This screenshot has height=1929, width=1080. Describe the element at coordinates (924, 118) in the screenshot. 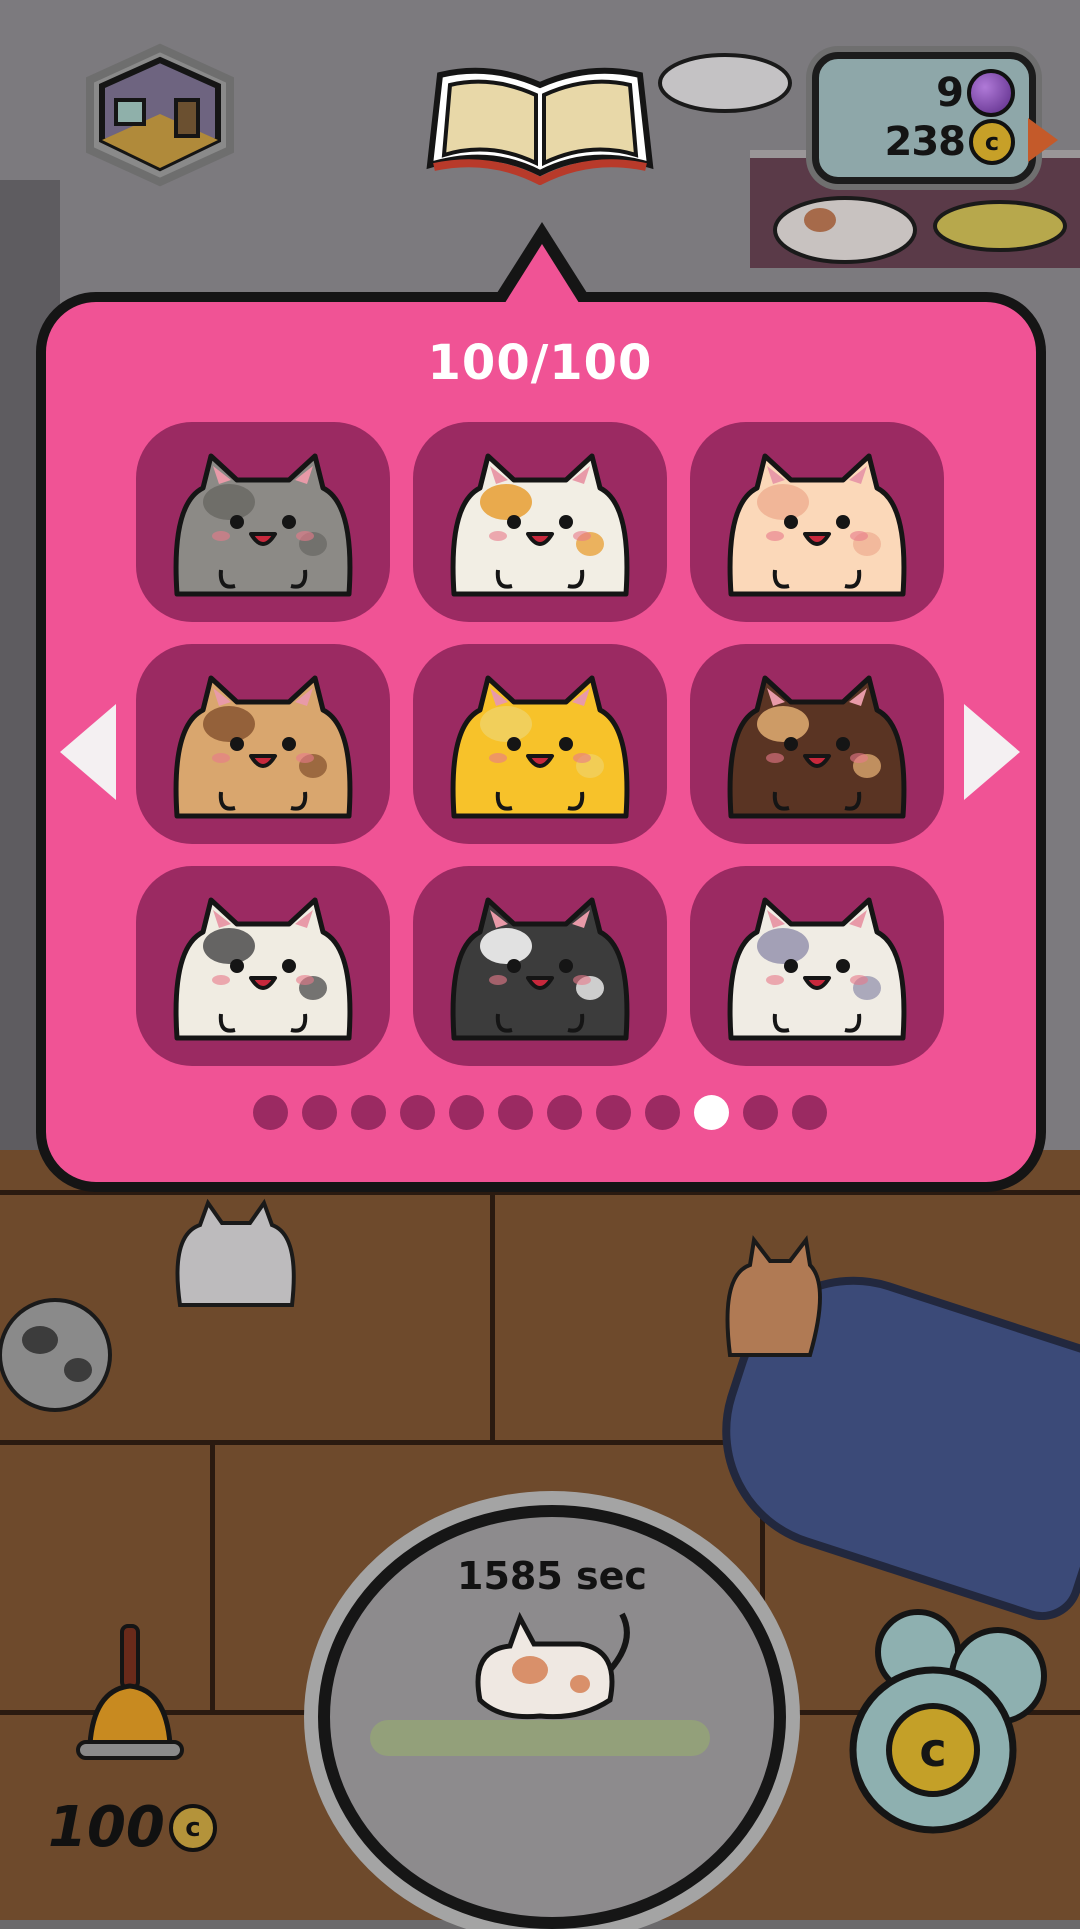

I see `currency-panel: 9 238 c` at that location.